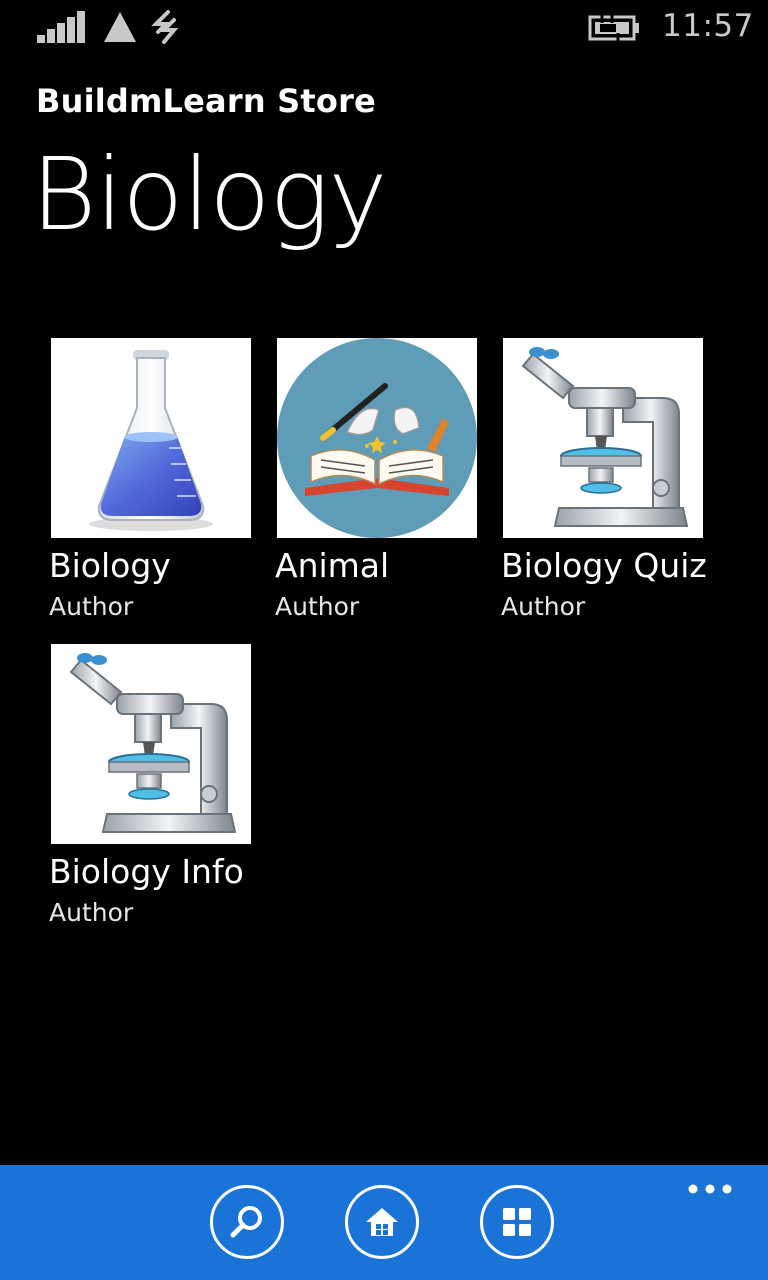 This screenshot has width=768, height=1280. I want to click on app-tile-biology-info: Biology Info Author, so click(155, 785).